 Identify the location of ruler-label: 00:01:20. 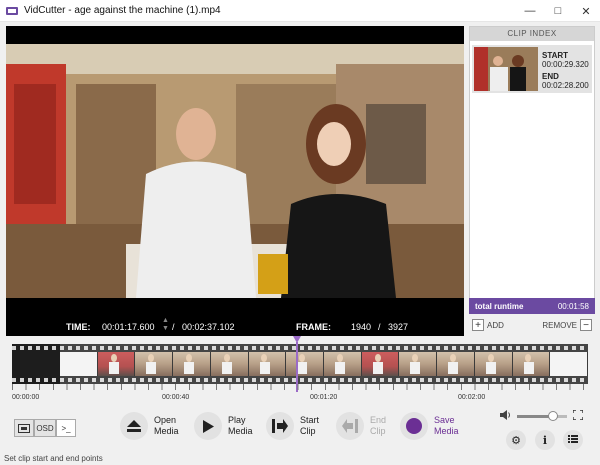
(324, 397).